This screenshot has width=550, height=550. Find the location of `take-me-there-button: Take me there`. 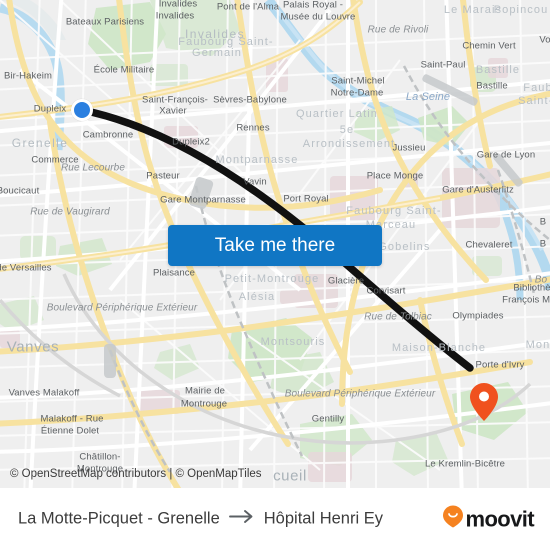

take-me-there-button: Take me there is located at coordinates (275, 245).